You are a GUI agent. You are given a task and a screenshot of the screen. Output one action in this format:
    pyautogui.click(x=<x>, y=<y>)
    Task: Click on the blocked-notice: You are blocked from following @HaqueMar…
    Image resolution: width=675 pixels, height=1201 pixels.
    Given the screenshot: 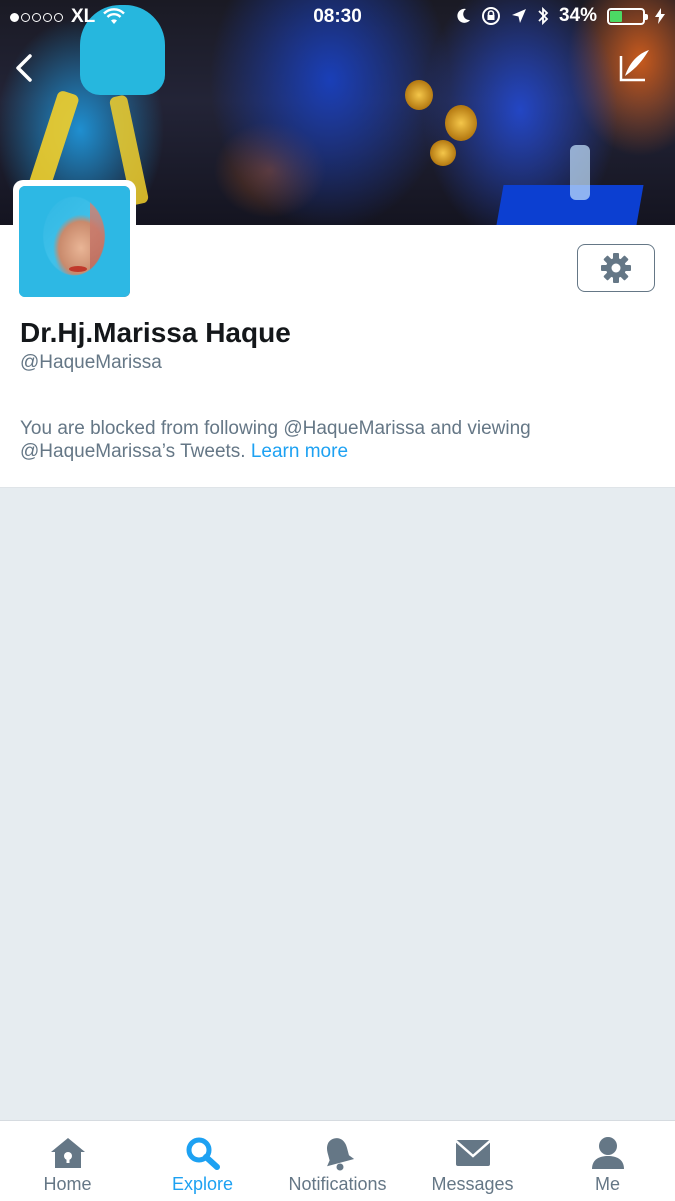 What is the action you would take?
    pyautogui.click(x=340, y=440)
    